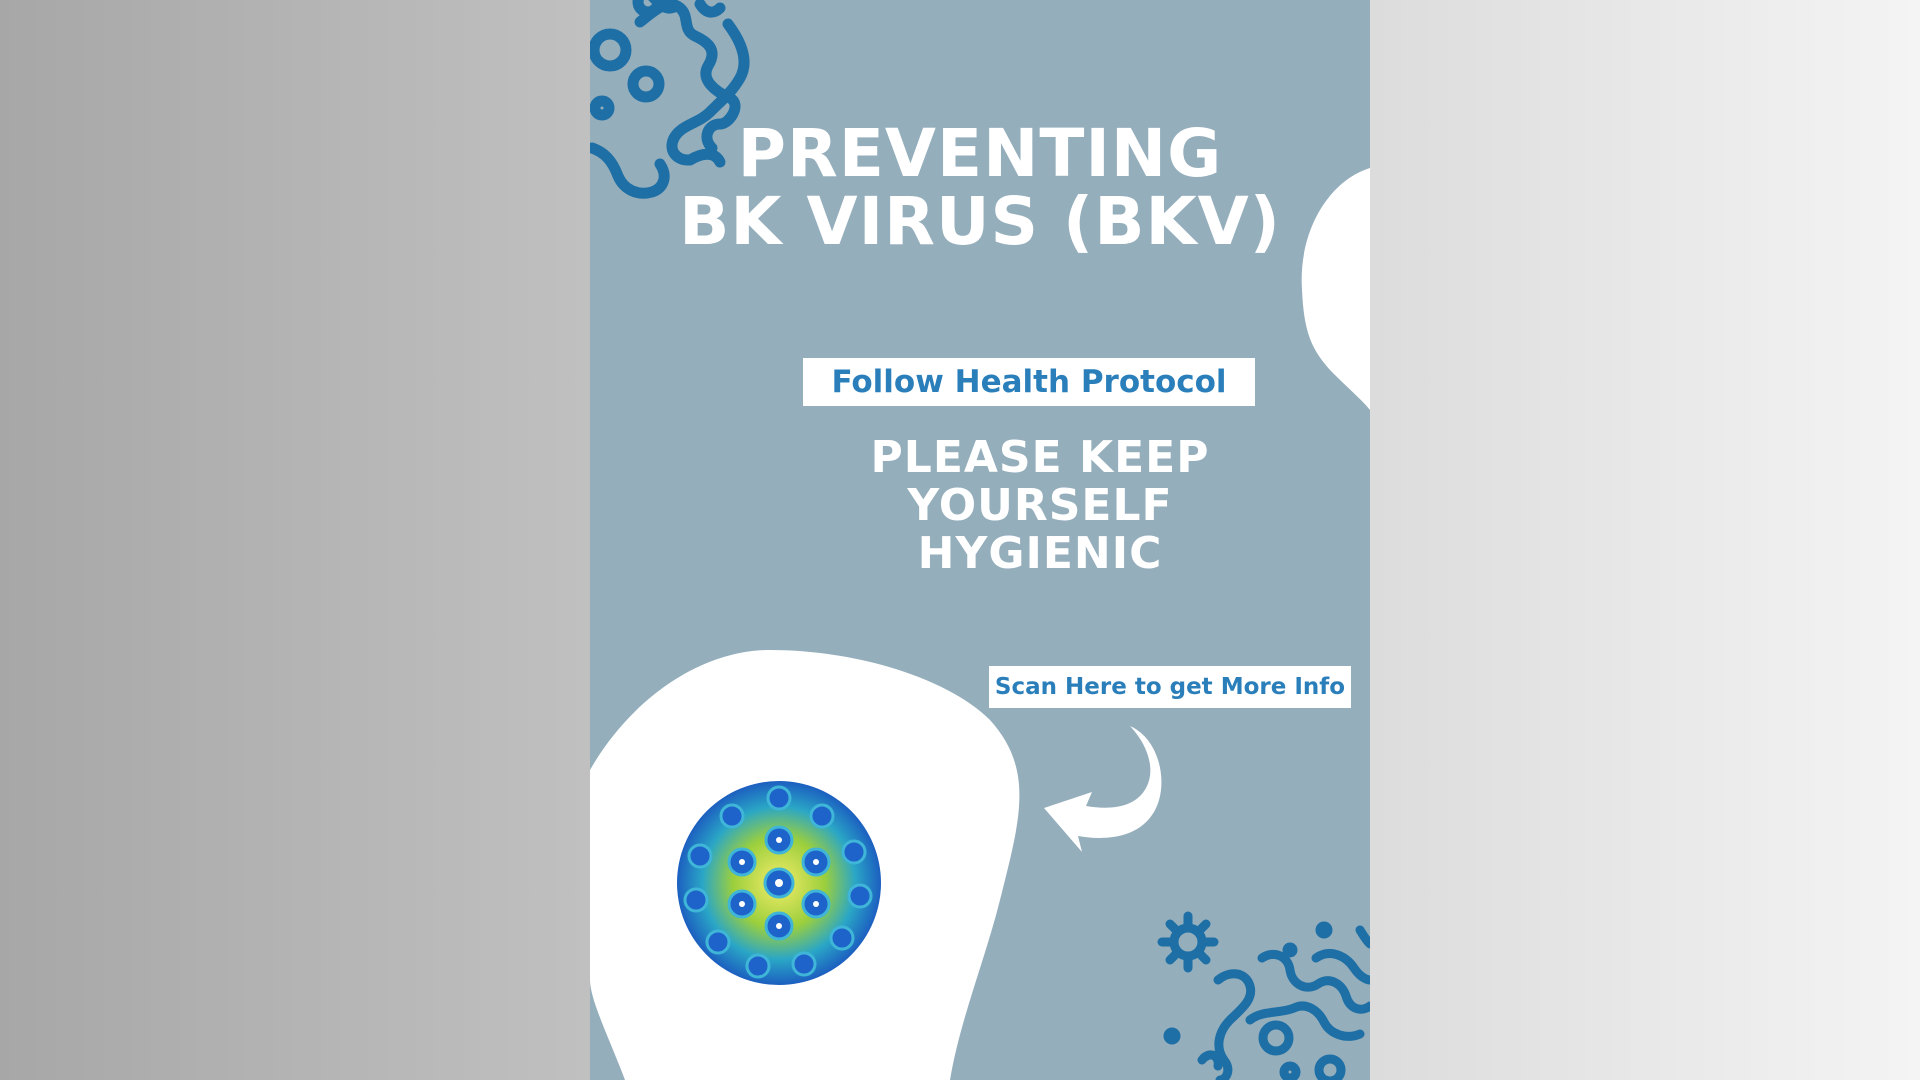  Describe the element at coordinates (779, 883) in the screenshot. I see `virus-particle-image` at that location.